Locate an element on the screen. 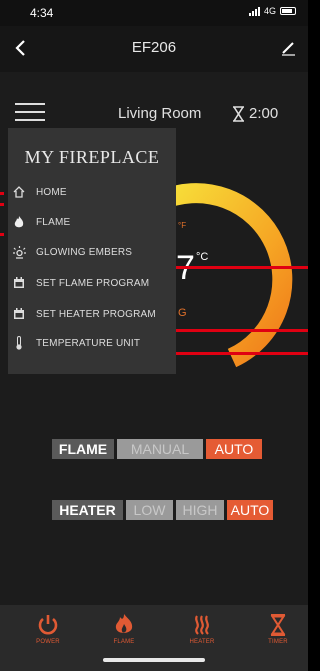 This screenshot has width=320, height=671. heater-control-row: HEATER LOW HIGH AUTO is located at coordinates (162, 510).